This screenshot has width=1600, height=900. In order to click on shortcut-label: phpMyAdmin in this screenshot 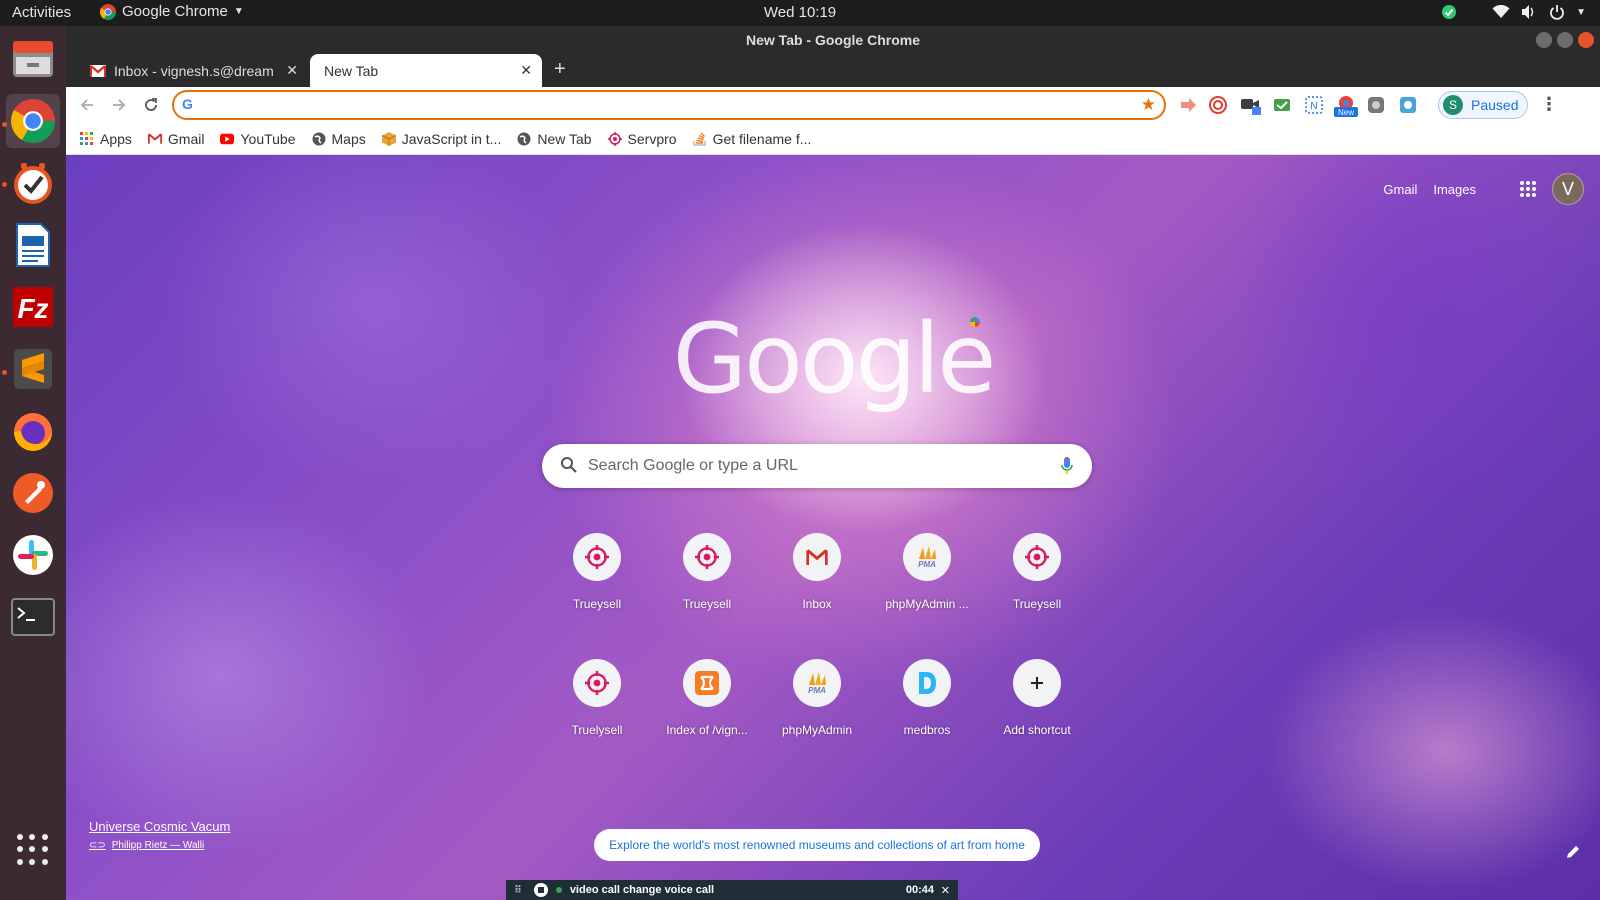, I will do `click(817, 730)`.